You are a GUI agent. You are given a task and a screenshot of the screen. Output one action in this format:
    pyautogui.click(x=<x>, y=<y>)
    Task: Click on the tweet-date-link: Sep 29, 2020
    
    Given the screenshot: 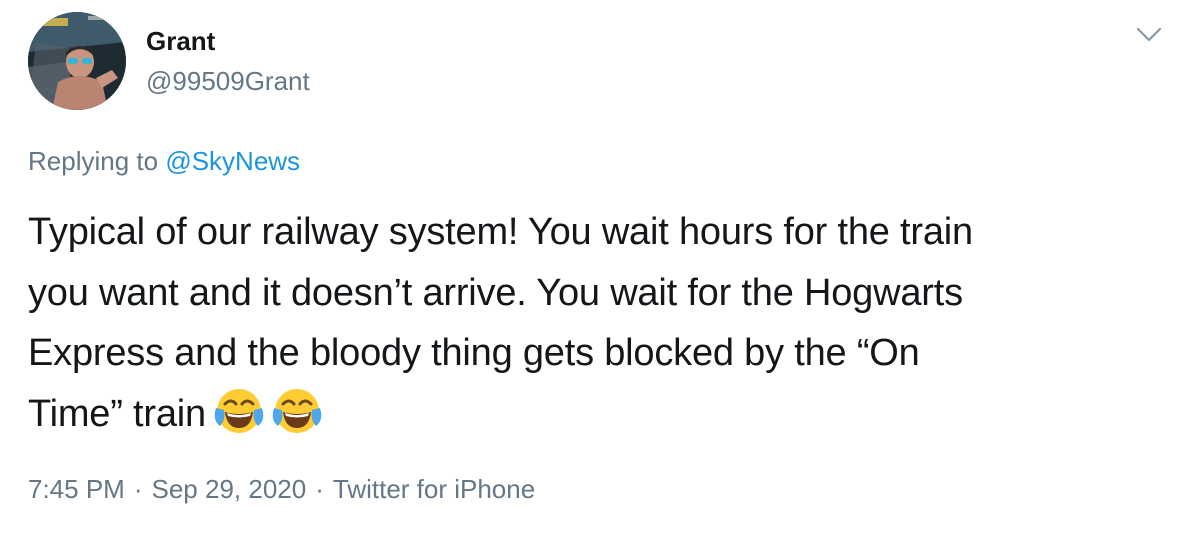 What is the action you would take?
    pyautogui.click(x=229, y=489)
    